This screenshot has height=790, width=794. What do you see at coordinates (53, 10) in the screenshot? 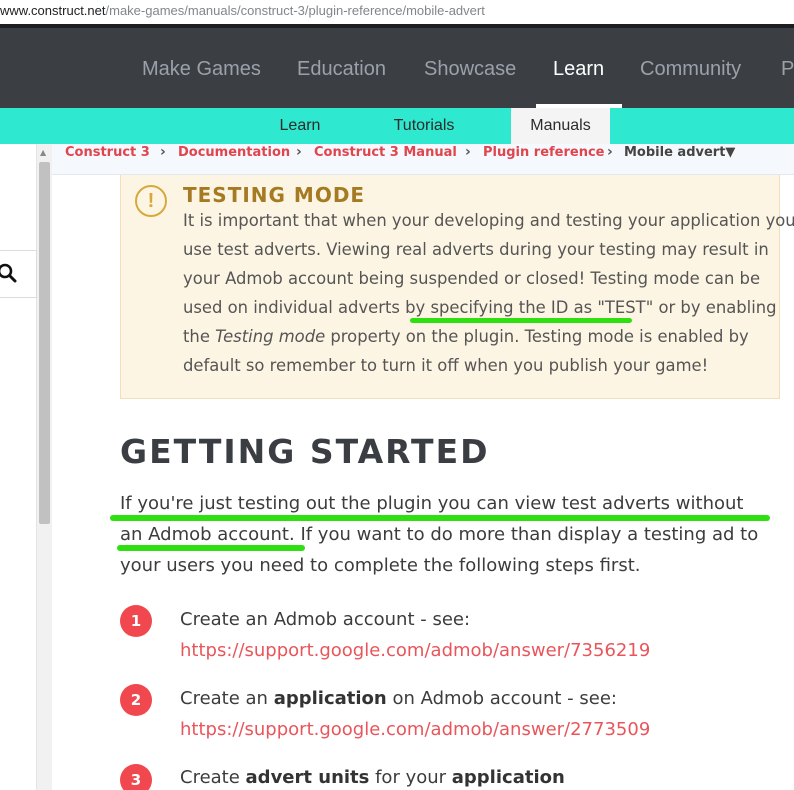
I see `url-domain: www.construct.net` at bounding box center [53, 10].